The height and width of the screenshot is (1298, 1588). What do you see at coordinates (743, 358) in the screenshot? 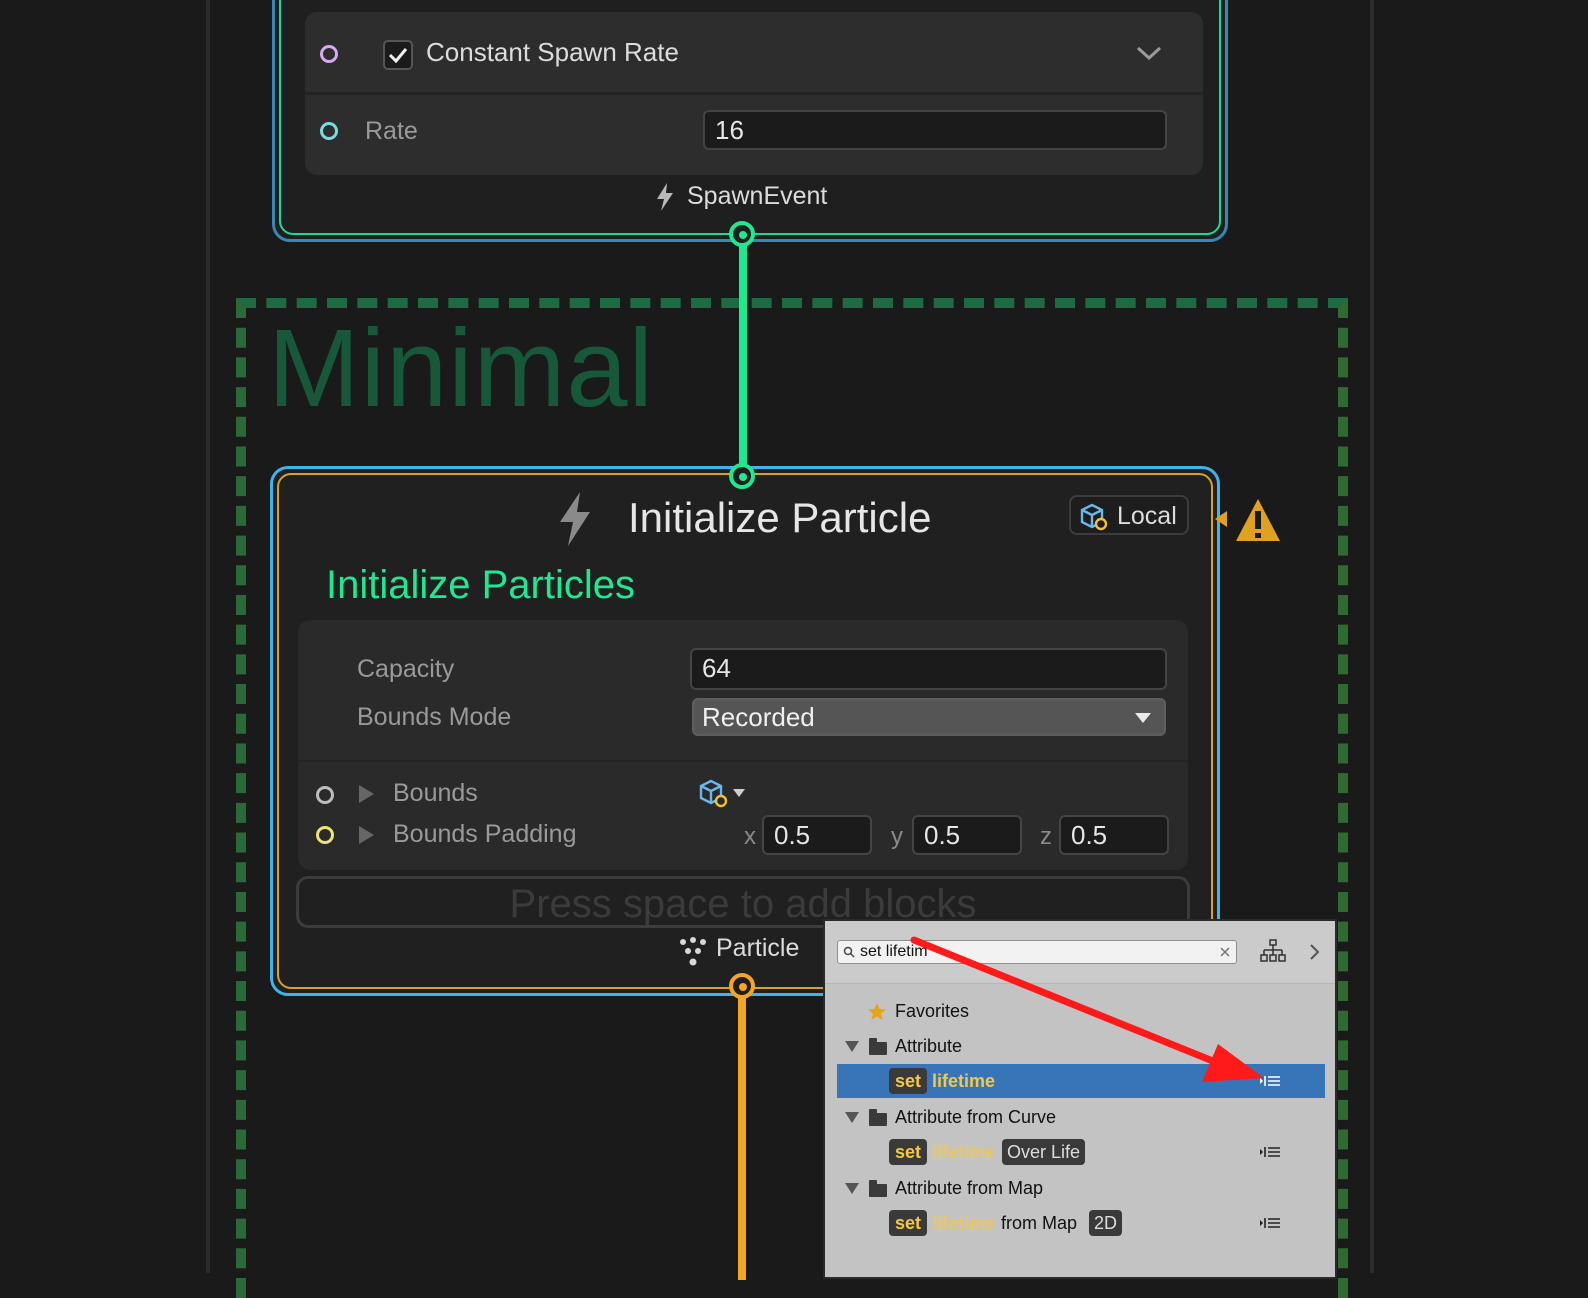
I see `flow-link` at bounding box center [743, 358].